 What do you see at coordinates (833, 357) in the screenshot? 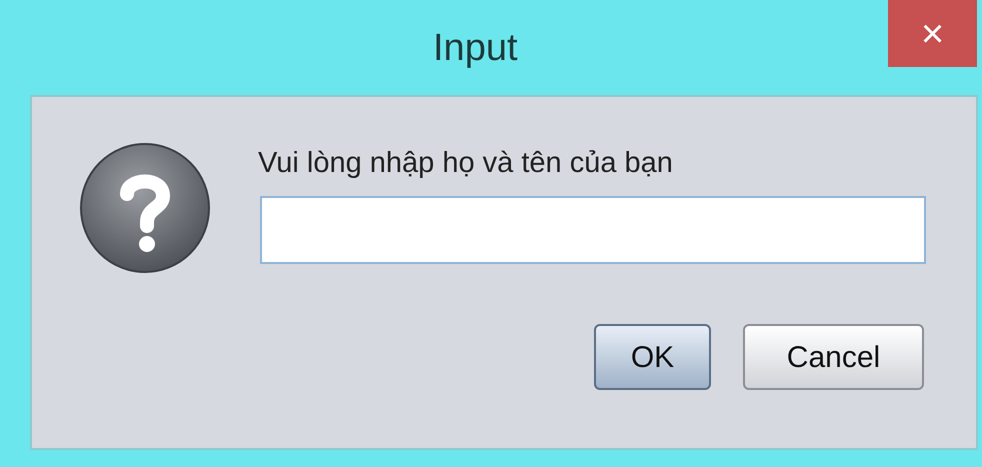
I see `dialog-button: Cancel` at bounding box center [833, 357].